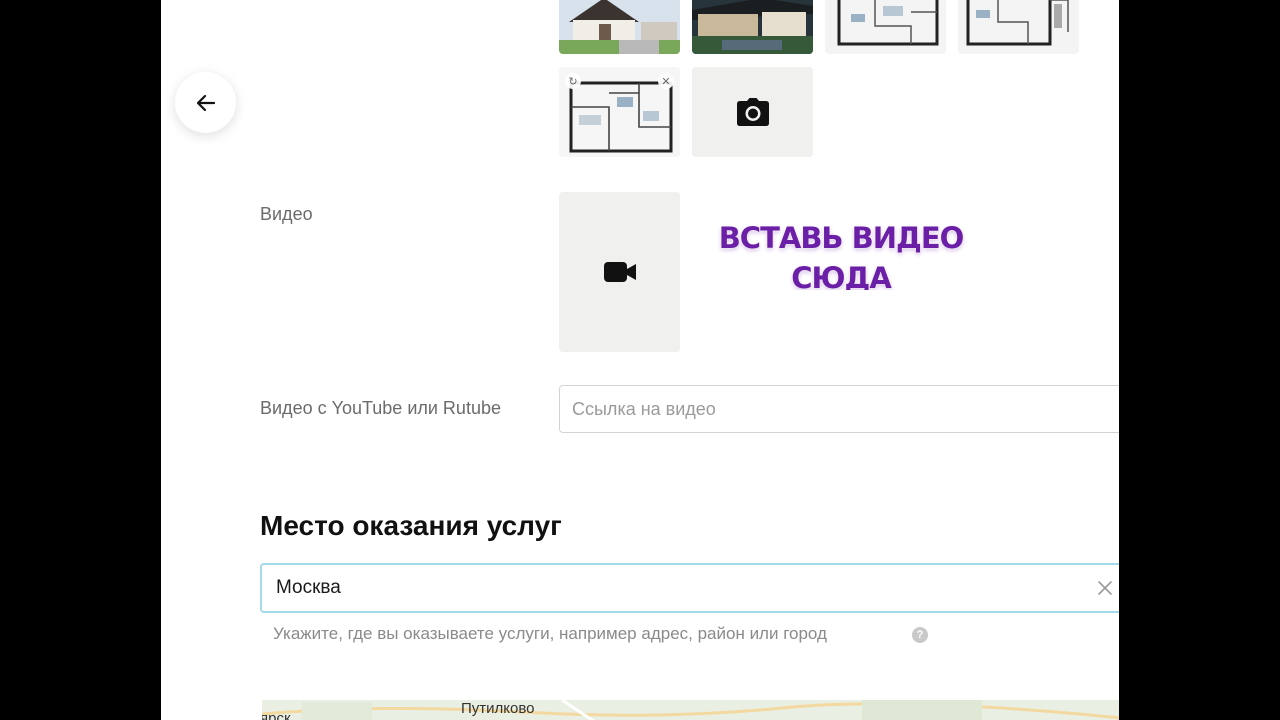  I want to click on add-photo-button, so click(752, 112).